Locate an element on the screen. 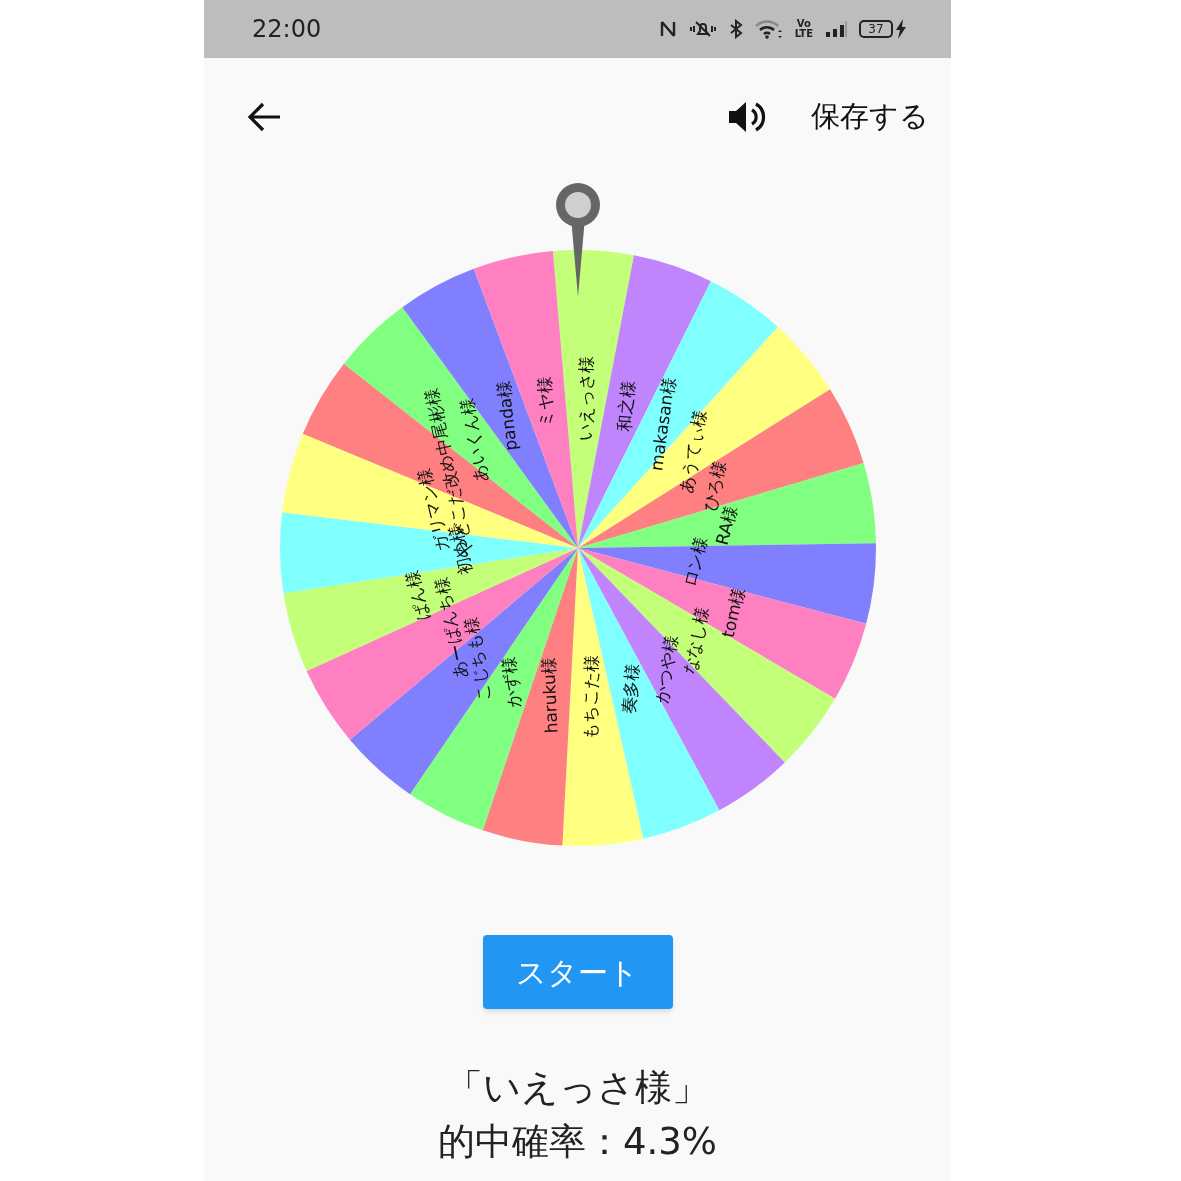 The image size is (1181, 1181). segment-label: かつや様 is located at coordinates (666, 669).